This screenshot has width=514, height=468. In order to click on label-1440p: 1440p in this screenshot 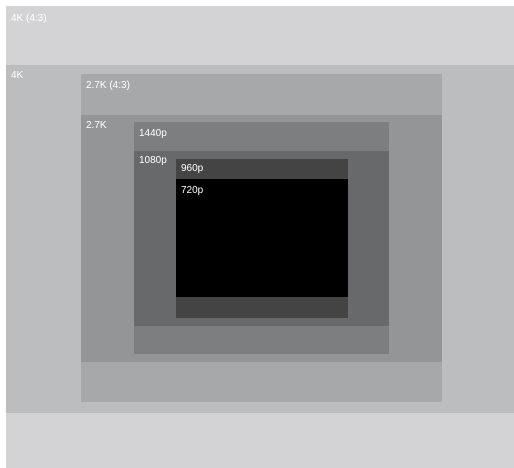, I will do `click(153, 133)`.